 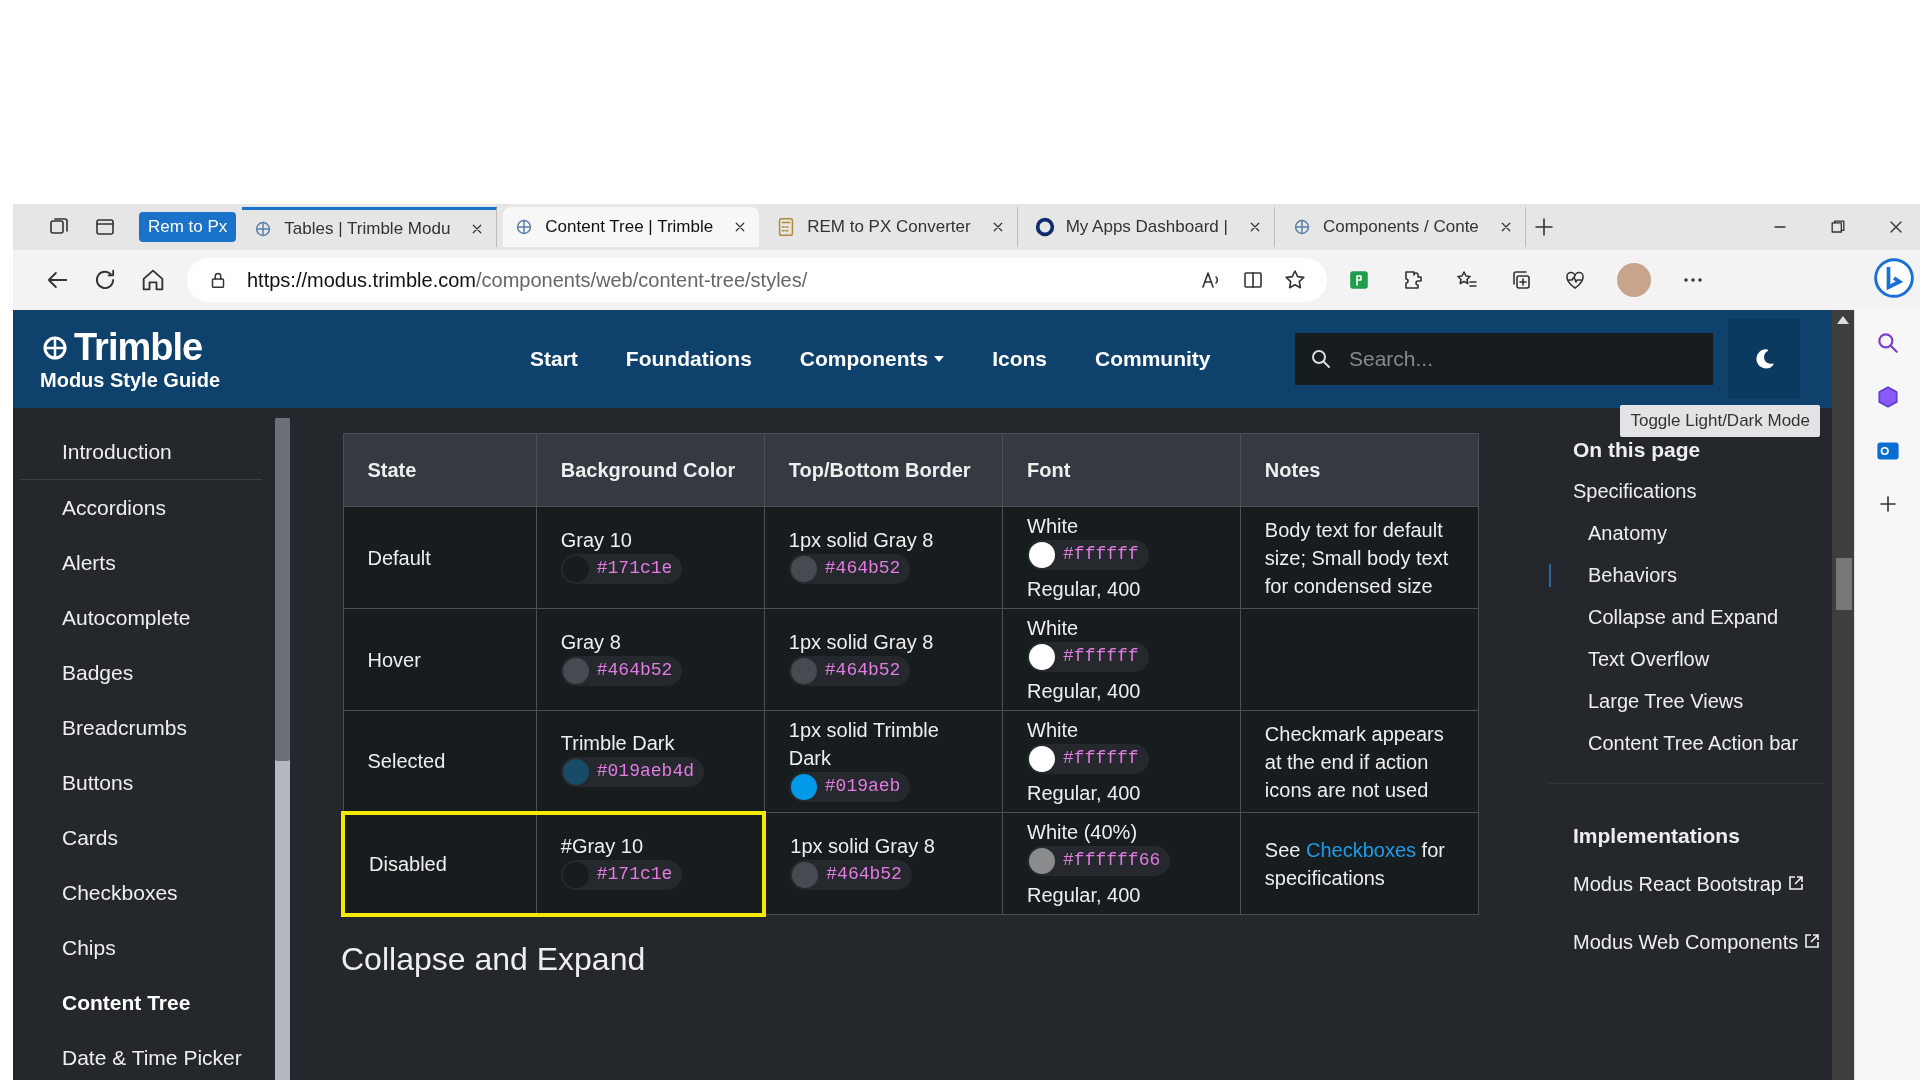 What do you see at coordinates (137, 1002) in the screenshot?
I see `sidebar-item: Content Tree` at bounding box center [137, 1002].